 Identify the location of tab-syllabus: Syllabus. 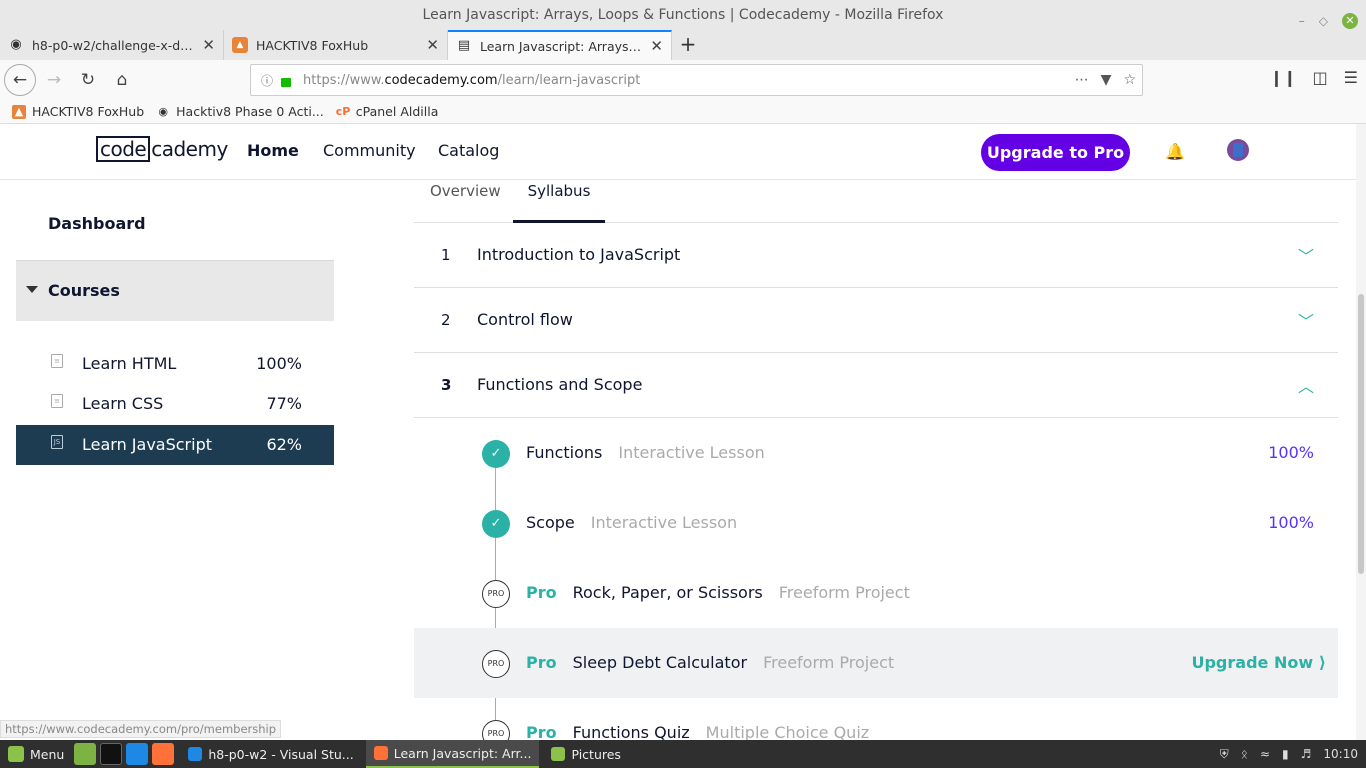
(559, 202).